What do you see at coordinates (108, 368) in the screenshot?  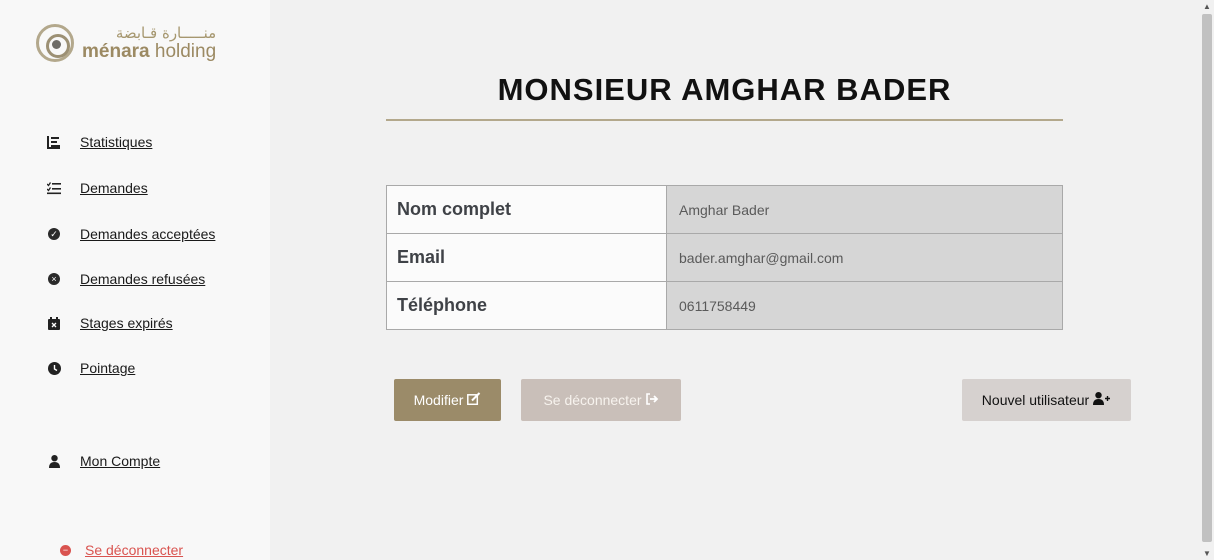 I see `sidebar-item-label: Pointage` at bounding box center [108, 368].